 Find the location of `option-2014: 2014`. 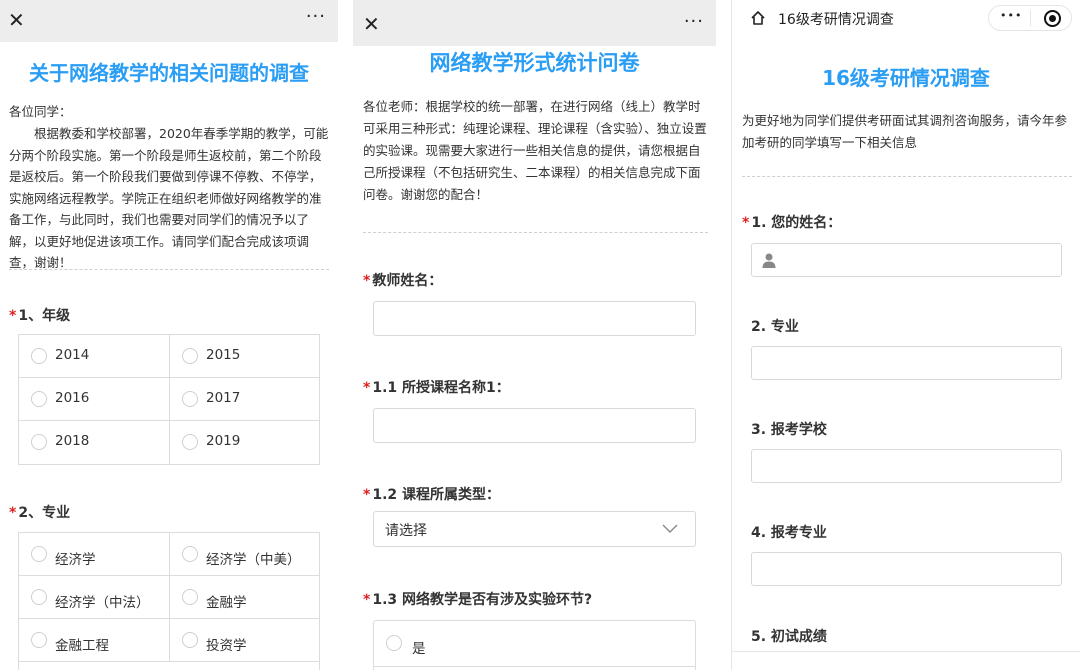

option-2014: 2014 is located at coordinates (94, 356).